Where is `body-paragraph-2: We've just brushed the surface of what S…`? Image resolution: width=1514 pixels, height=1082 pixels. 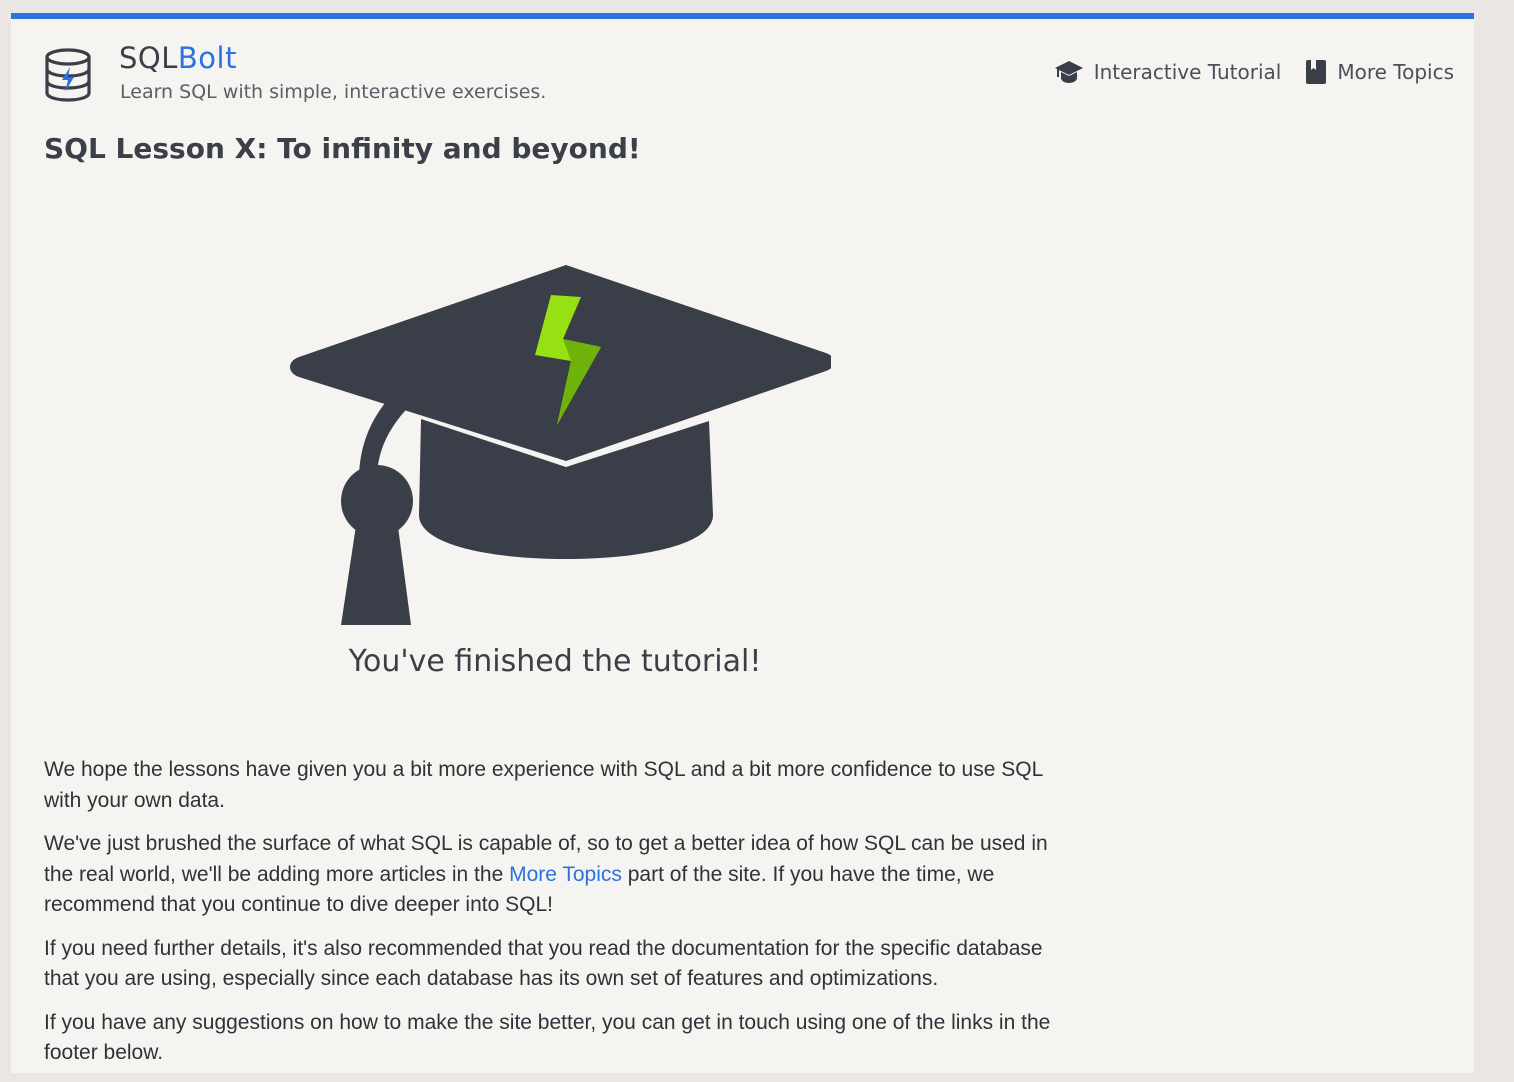 body-paragraph-2: We've just brushed the surface of what S… is located at coordinates (561, 875).